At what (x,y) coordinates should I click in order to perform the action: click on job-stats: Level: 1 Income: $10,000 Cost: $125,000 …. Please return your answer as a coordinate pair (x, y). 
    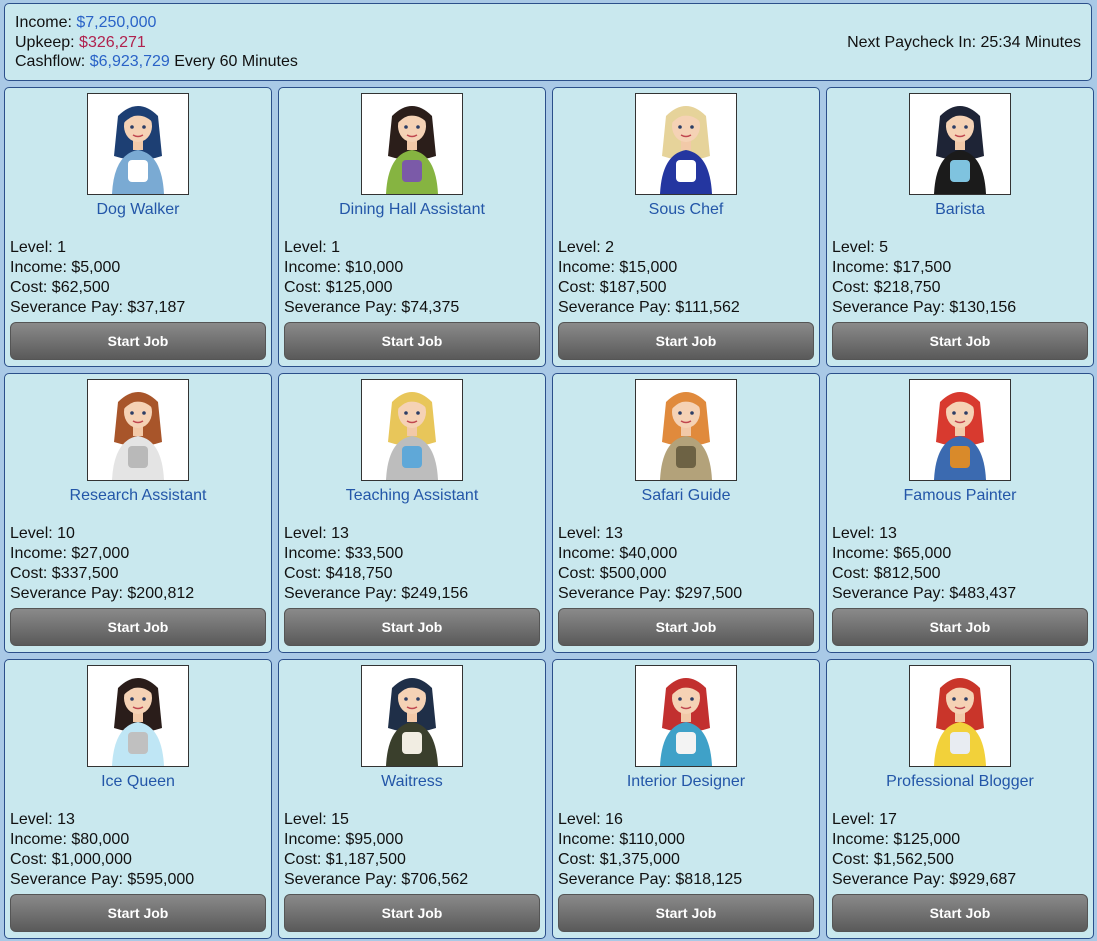
    Looking at the image, I should click on (371, 278).